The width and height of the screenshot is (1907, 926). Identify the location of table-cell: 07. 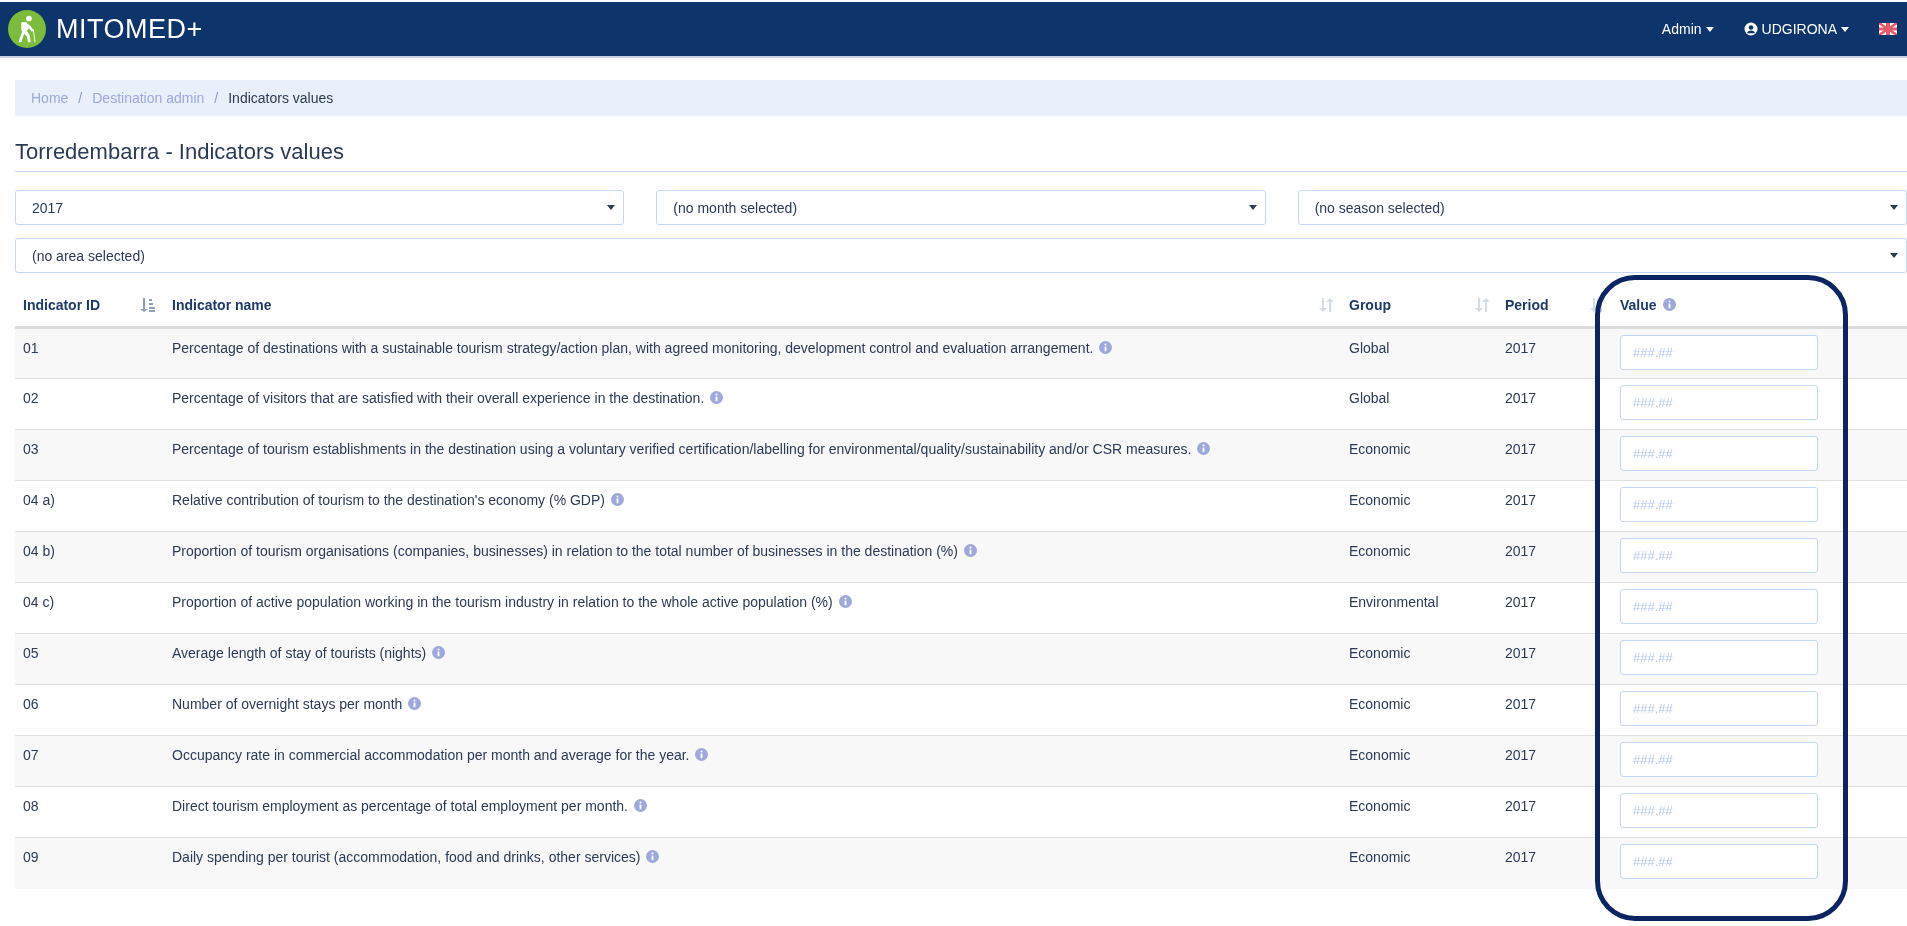
(31, 755).